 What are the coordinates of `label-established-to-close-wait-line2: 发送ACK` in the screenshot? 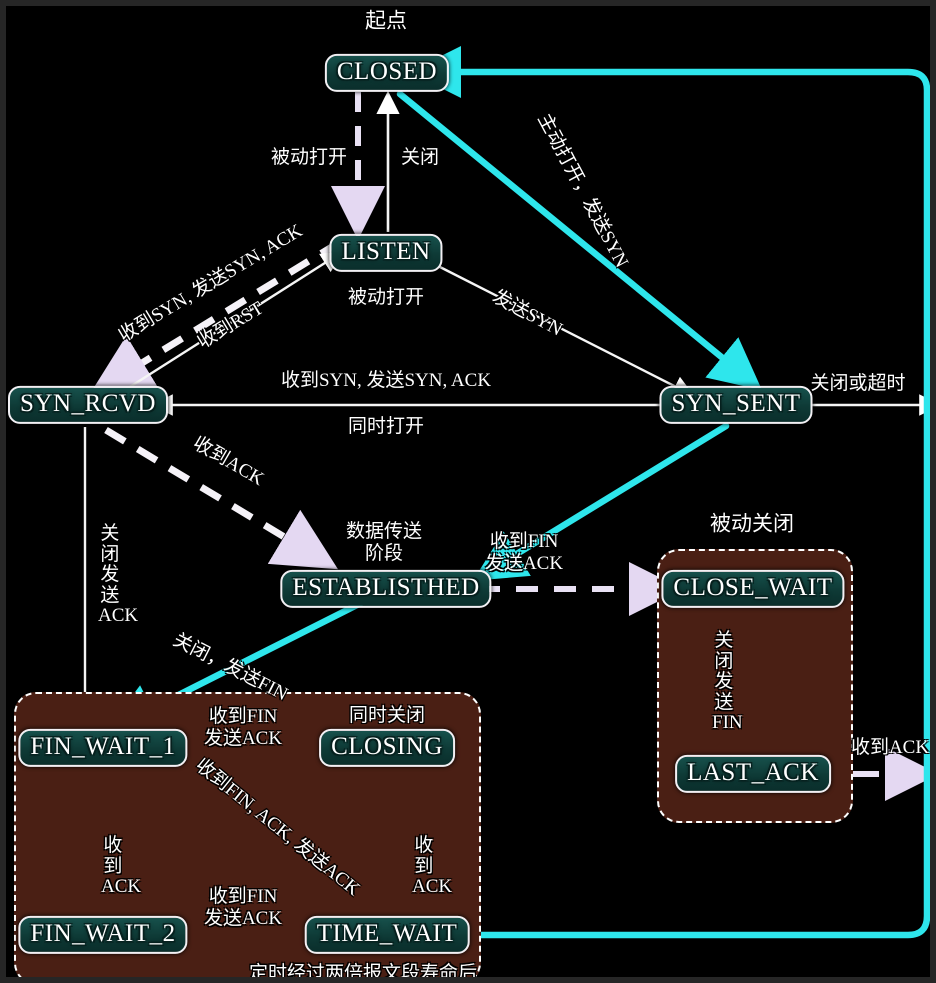 It's located at (524, 564).